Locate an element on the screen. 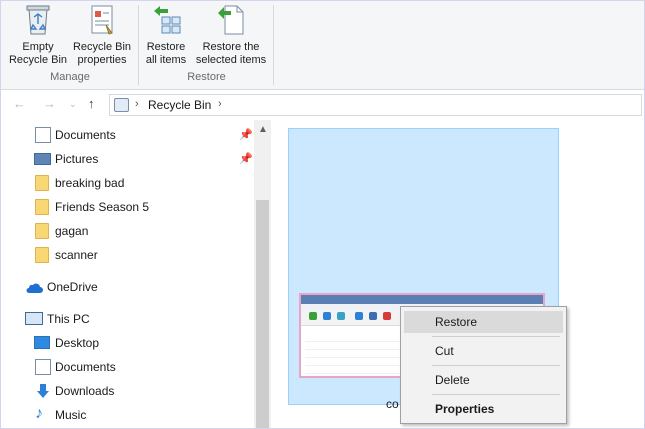 Image resolution: width=645 pixels, height=429 pixels. empty-recycle-bin-label: Empty Recycle Bin is located at coordinates (38, 53).